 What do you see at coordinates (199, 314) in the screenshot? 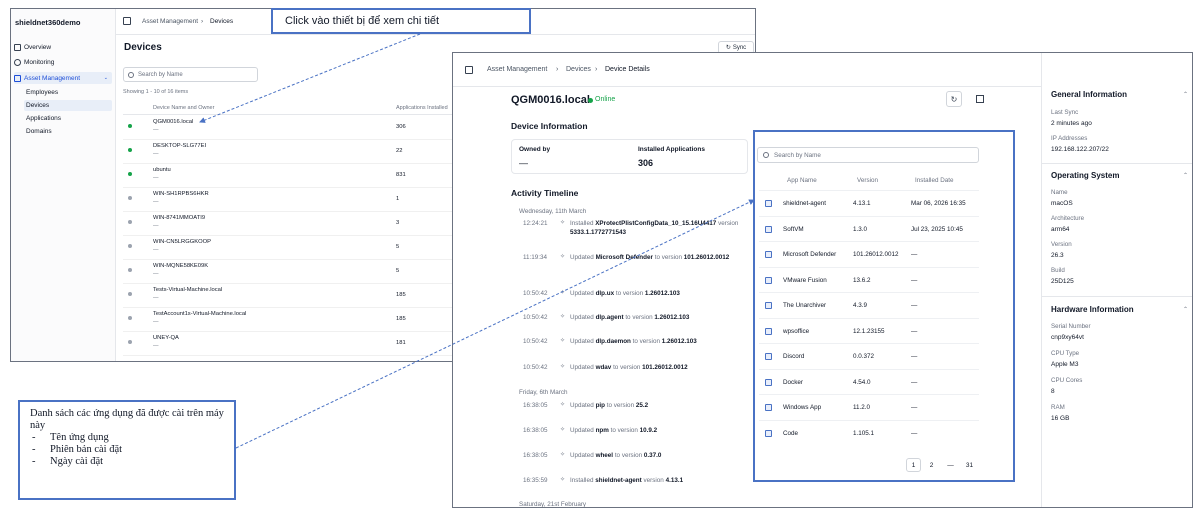
I see `device-name: TestAccount1s-Virtual-Machine.local` at bounding box center [199, 314].